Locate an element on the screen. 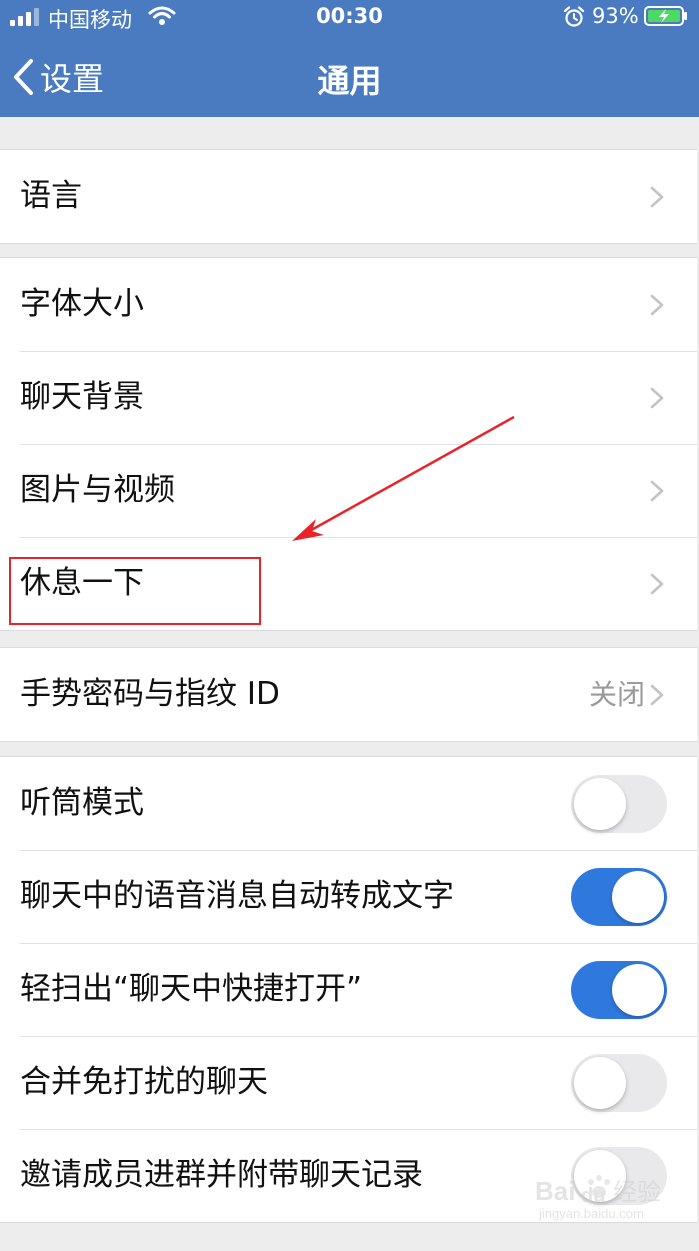 The width and height of the screenshot is (699, 1251). svg-text: Bai is located at coordinates (555, 1191).